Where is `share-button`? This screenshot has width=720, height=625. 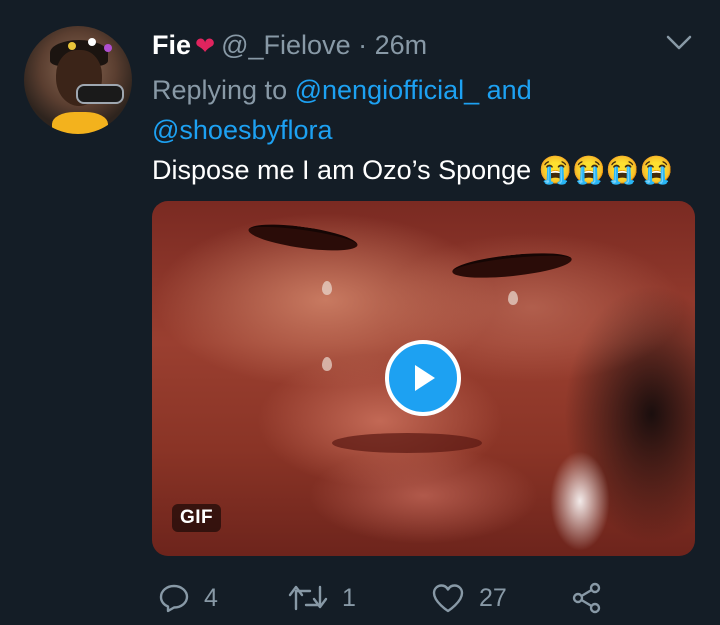
share-button is located at coordinates (587, 598).